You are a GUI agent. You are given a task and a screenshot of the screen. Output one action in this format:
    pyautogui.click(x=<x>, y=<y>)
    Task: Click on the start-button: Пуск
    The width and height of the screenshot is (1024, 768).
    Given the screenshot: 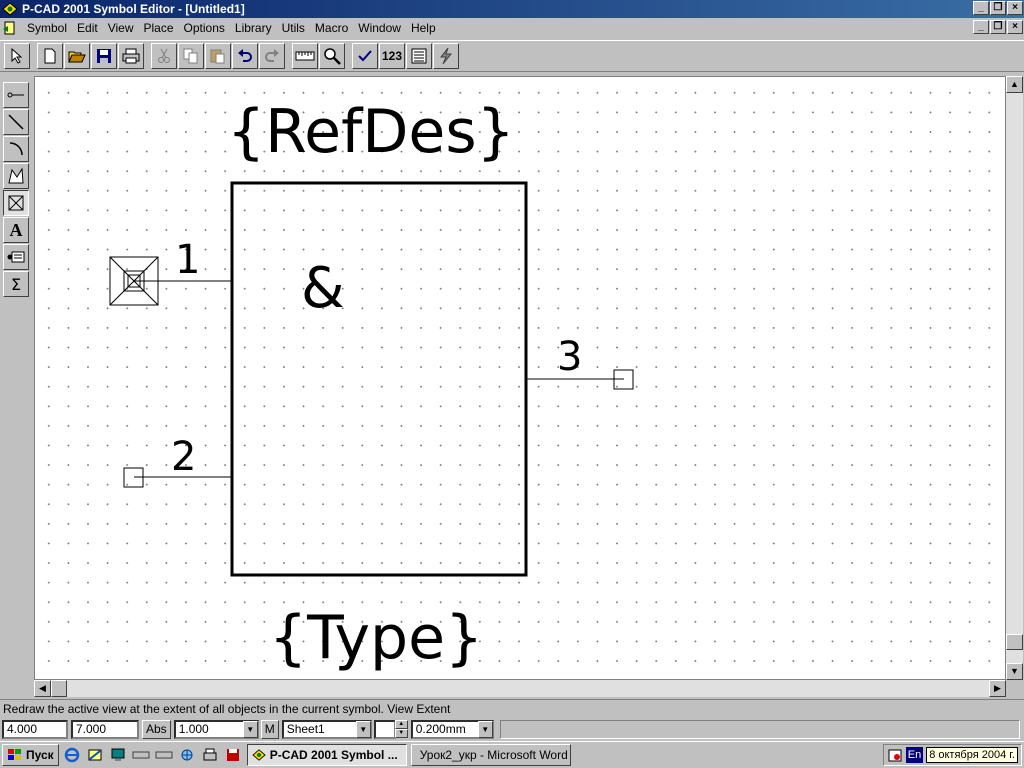 What is the action you would take?
    pyautogui.click(x=30, y=755)
    